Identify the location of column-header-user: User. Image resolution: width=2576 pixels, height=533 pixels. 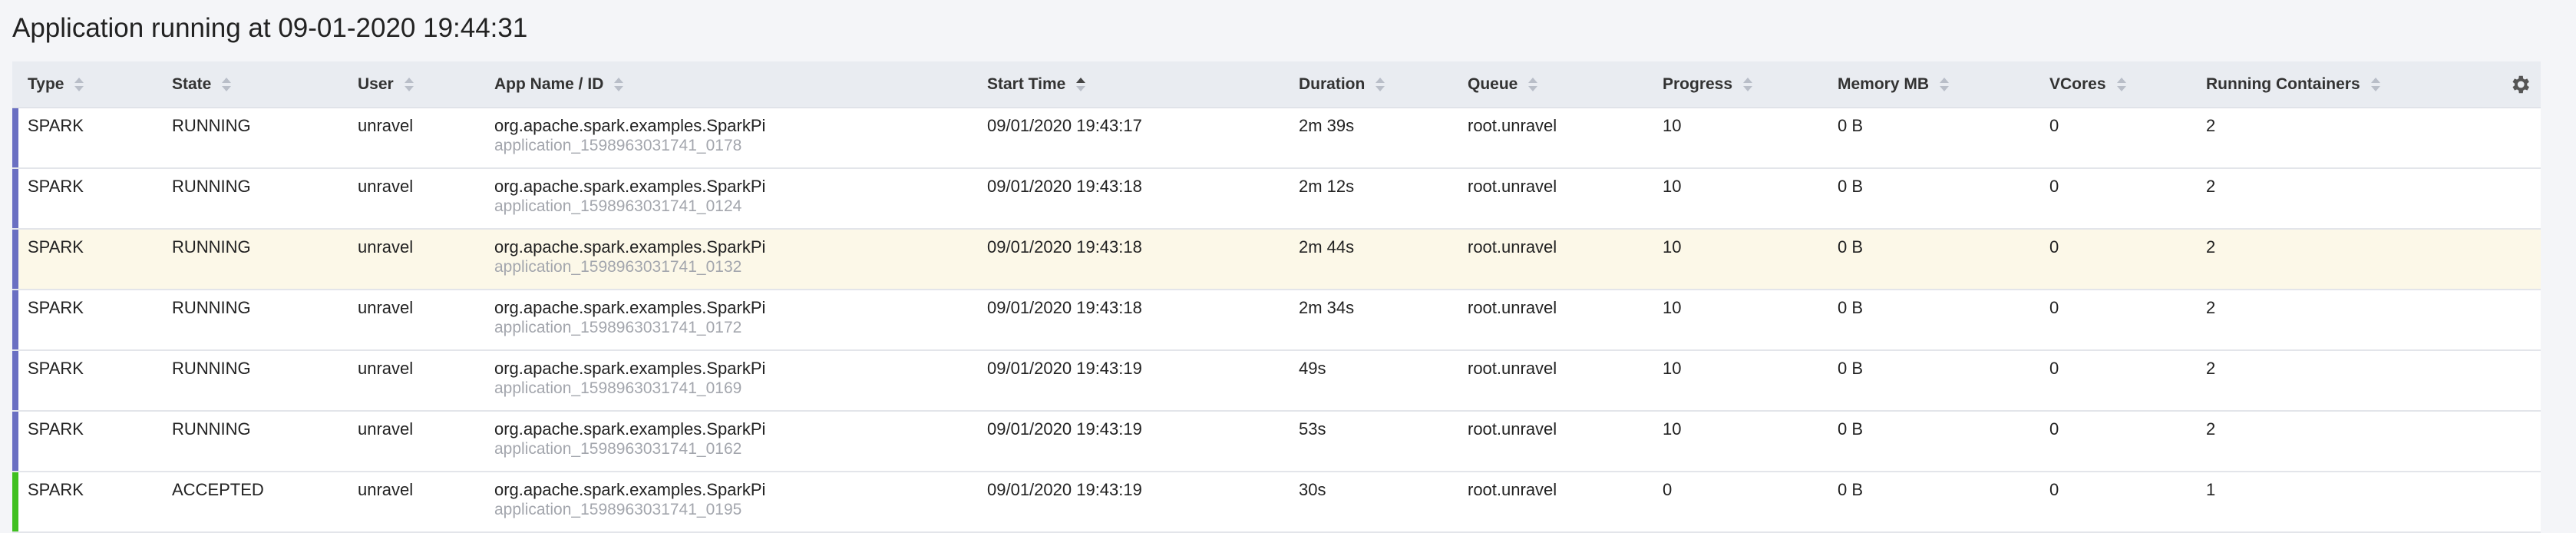
(386, 85).